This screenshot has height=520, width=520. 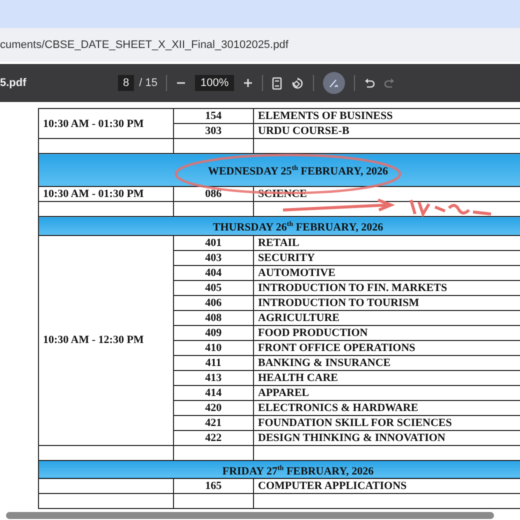 I want to click on zoom-in-icon, so click(x=247, y=83).